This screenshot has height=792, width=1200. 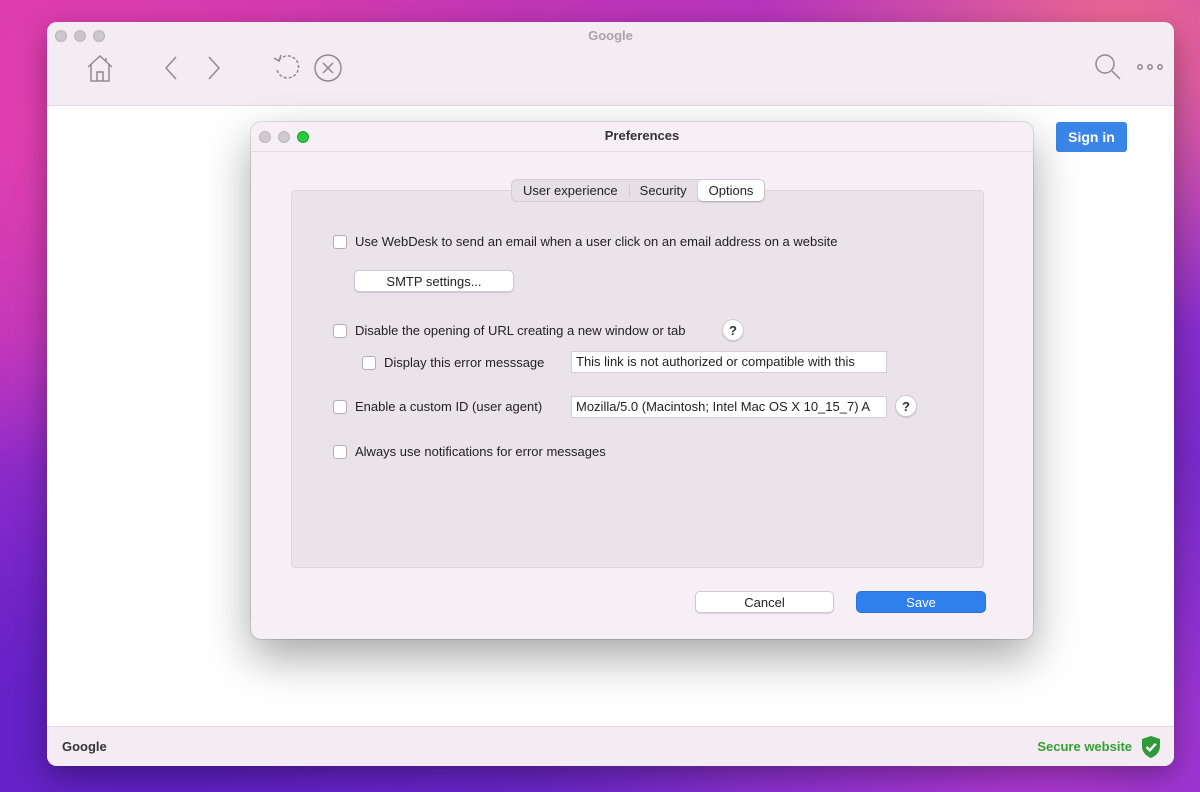 What do you see at coordinates (340, 330) in the screenshot?
I see `disable-url-checkbox` at bounding box center [340, 330].